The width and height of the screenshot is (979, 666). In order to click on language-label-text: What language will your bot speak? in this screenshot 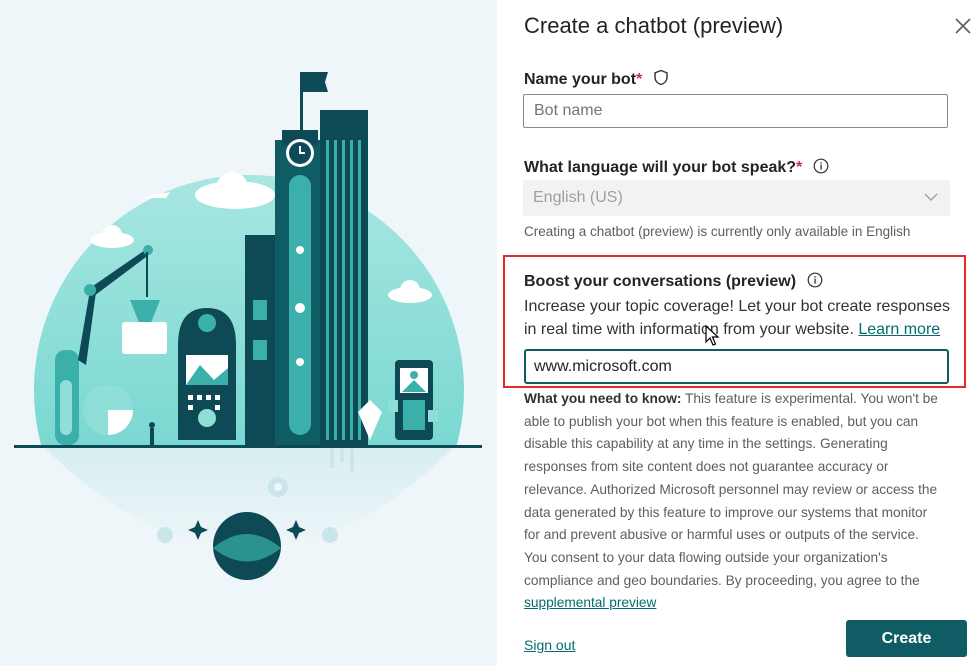, I will do `click(660, 167)`.